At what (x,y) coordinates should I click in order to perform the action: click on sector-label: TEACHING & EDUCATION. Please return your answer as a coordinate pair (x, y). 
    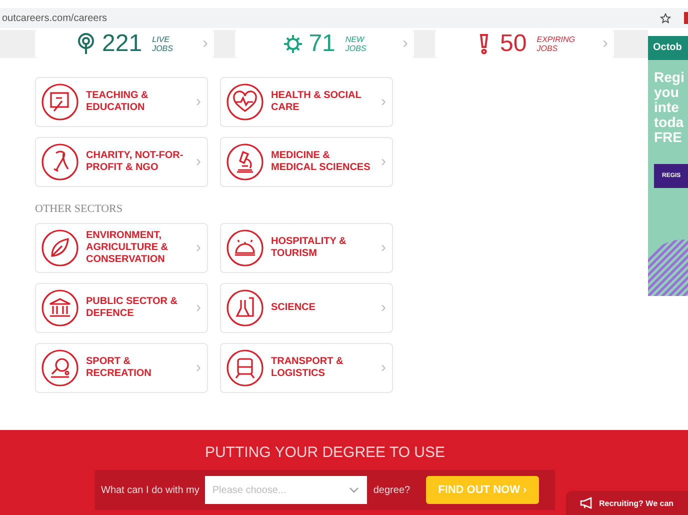
    Looking at the image, I should click on (118, 102).